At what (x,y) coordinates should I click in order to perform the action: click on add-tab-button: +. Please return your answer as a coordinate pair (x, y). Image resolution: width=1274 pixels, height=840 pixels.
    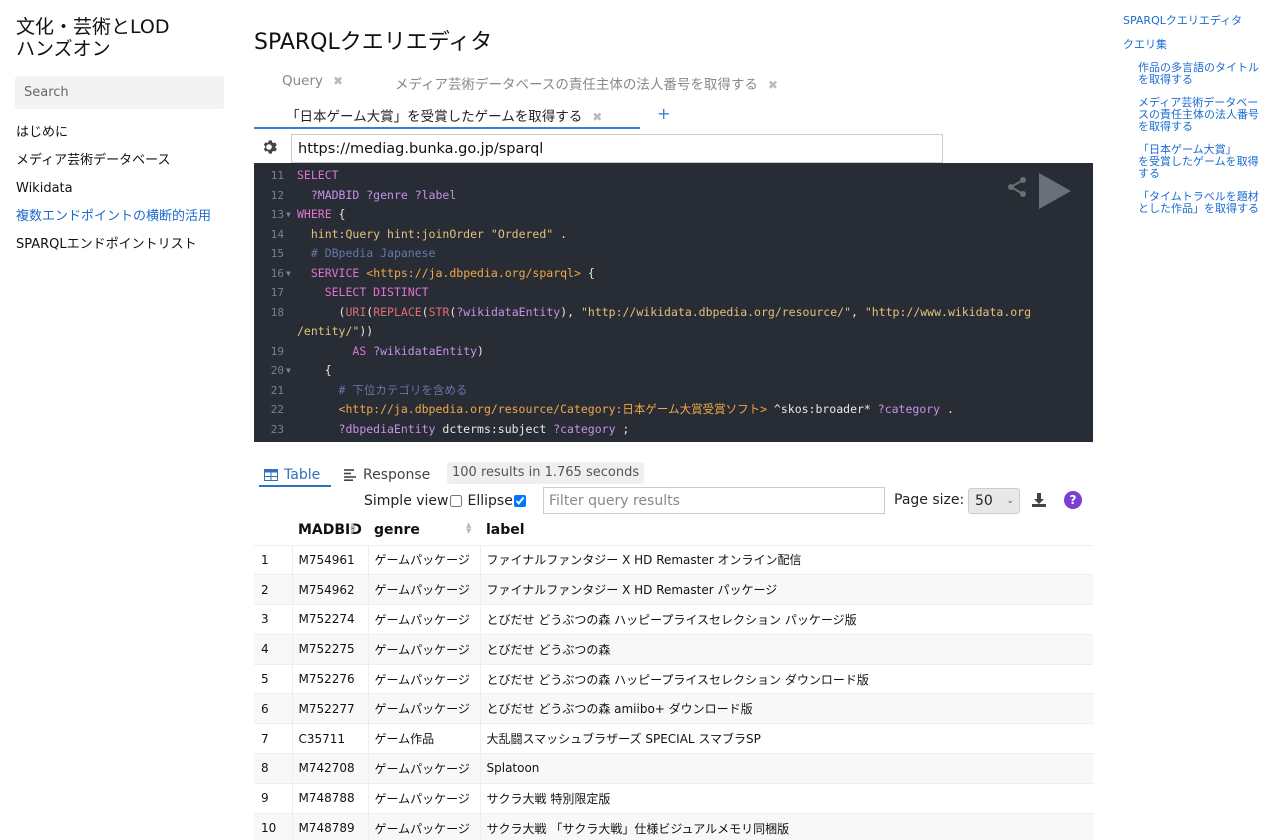
    Looking at the image, I should click on (663, 113).